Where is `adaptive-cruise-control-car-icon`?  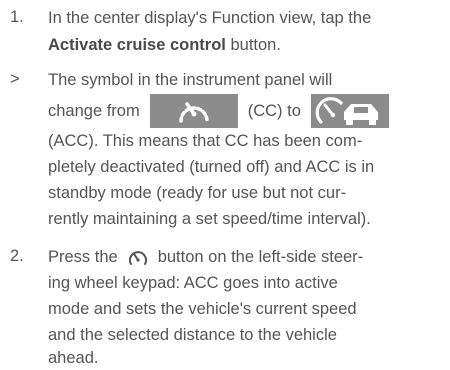
adaptive-cruise-control-car-icon is located at coordinates (349, 111).